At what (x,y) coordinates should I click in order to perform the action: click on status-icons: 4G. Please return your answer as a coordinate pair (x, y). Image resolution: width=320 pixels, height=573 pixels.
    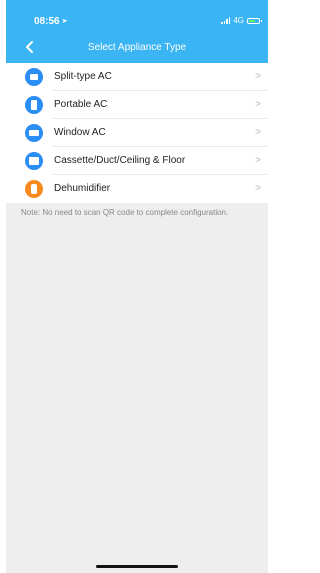
    Looking at the image, I should click on (241, 20).